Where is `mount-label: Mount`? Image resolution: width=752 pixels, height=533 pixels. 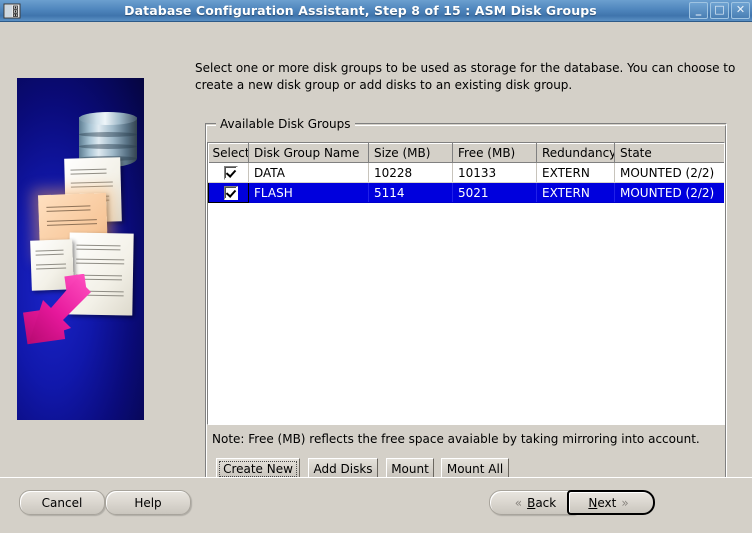
mount-label: Mount is located at coordinates (410, 469).